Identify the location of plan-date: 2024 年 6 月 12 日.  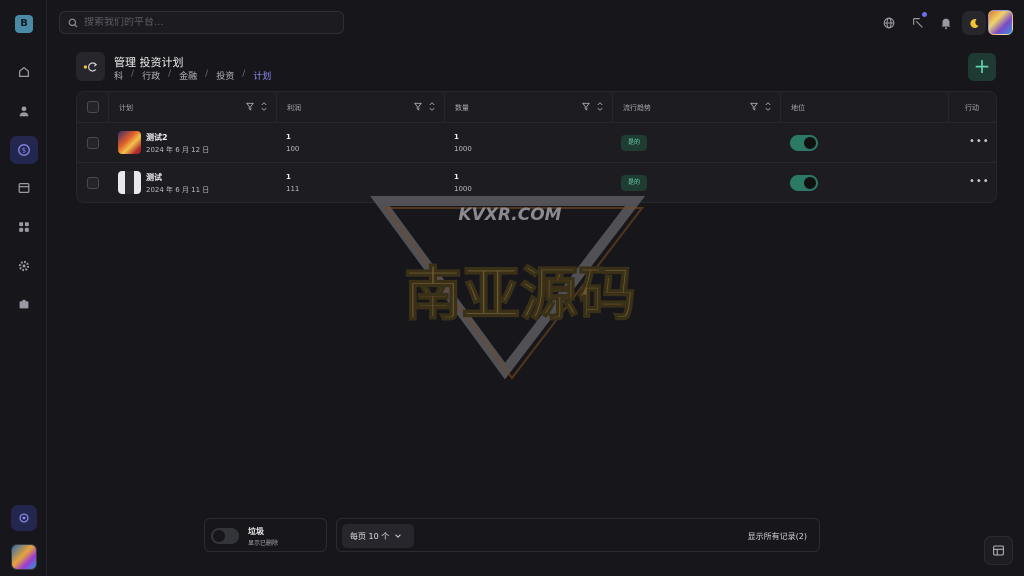
(178, 150).